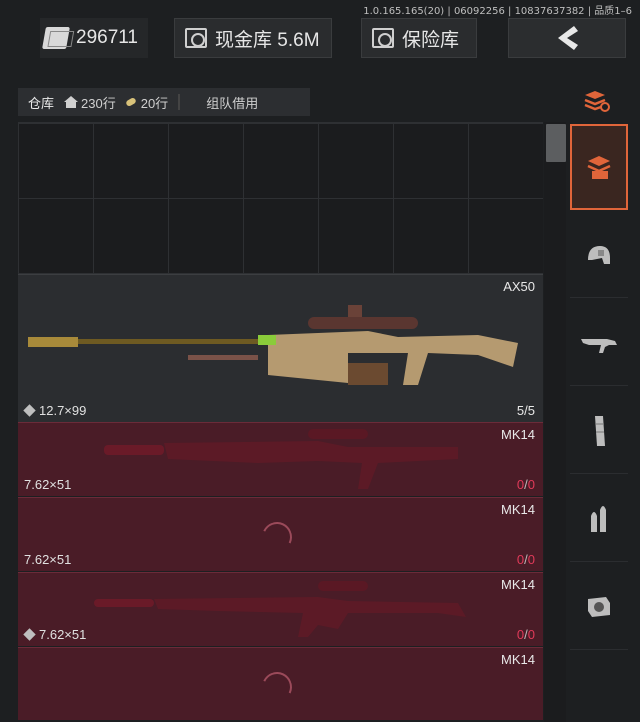  Describe the element at coordinates (107, 37) in the screenshot. I see `money-value: 296711` at that location.